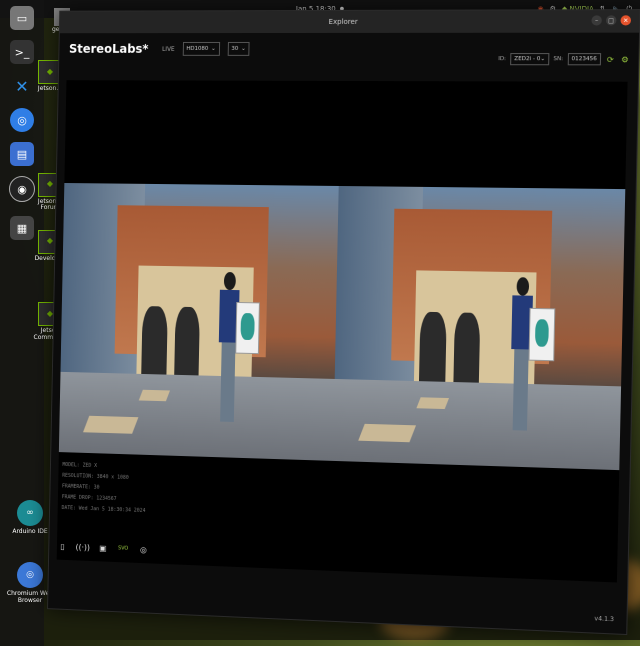  What do you see at coordinates (625, 59) in the screenshot?
I see `settings-icon: ⚙` at bounding box center [625, 59].